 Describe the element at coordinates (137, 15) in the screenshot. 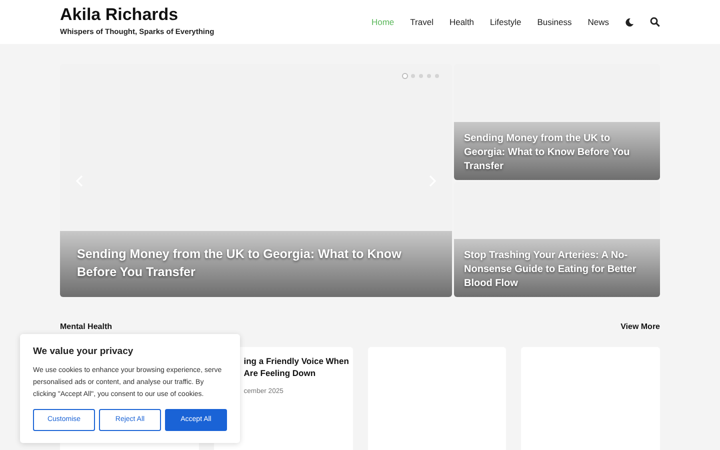

I see `site-title: Akila Richards` at that location.